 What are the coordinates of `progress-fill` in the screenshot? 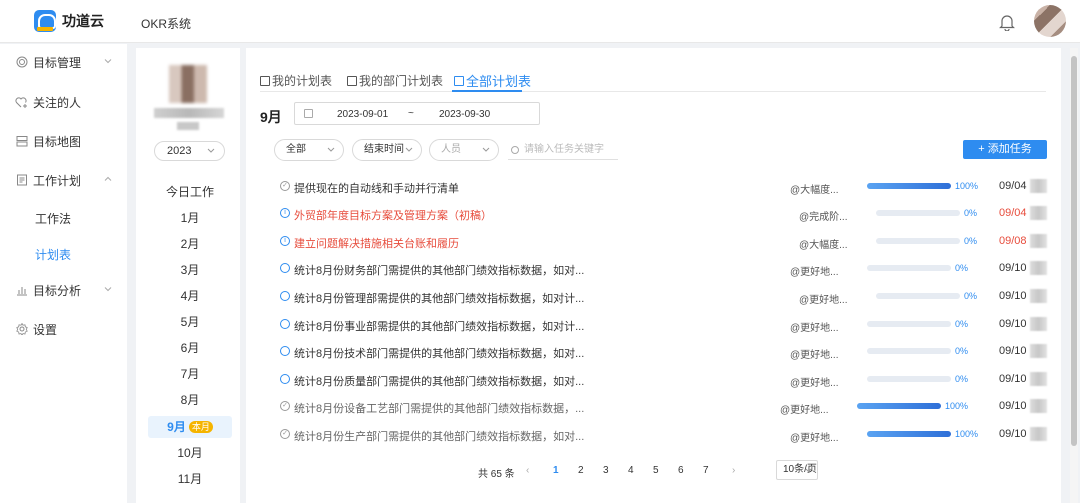 It's located at (899, 406).